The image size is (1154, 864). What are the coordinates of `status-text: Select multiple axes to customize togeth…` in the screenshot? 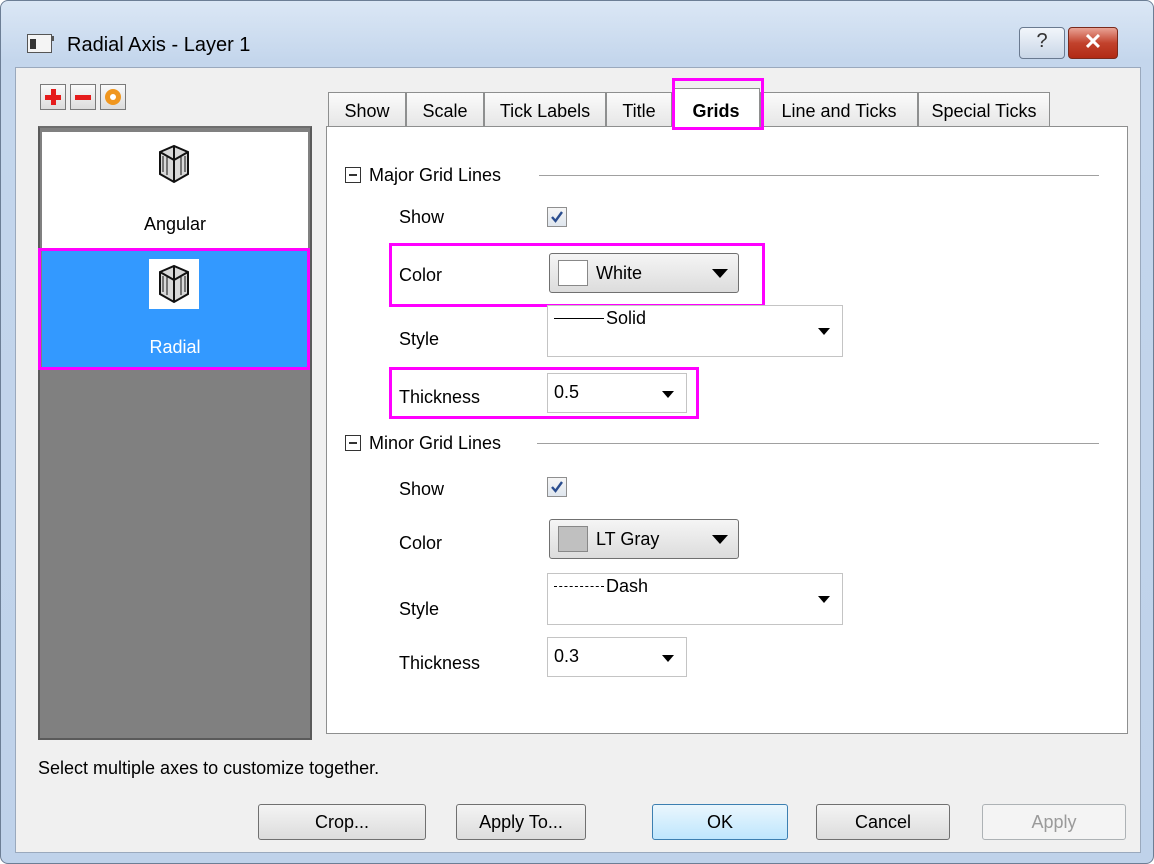 It's located at (209, 768).